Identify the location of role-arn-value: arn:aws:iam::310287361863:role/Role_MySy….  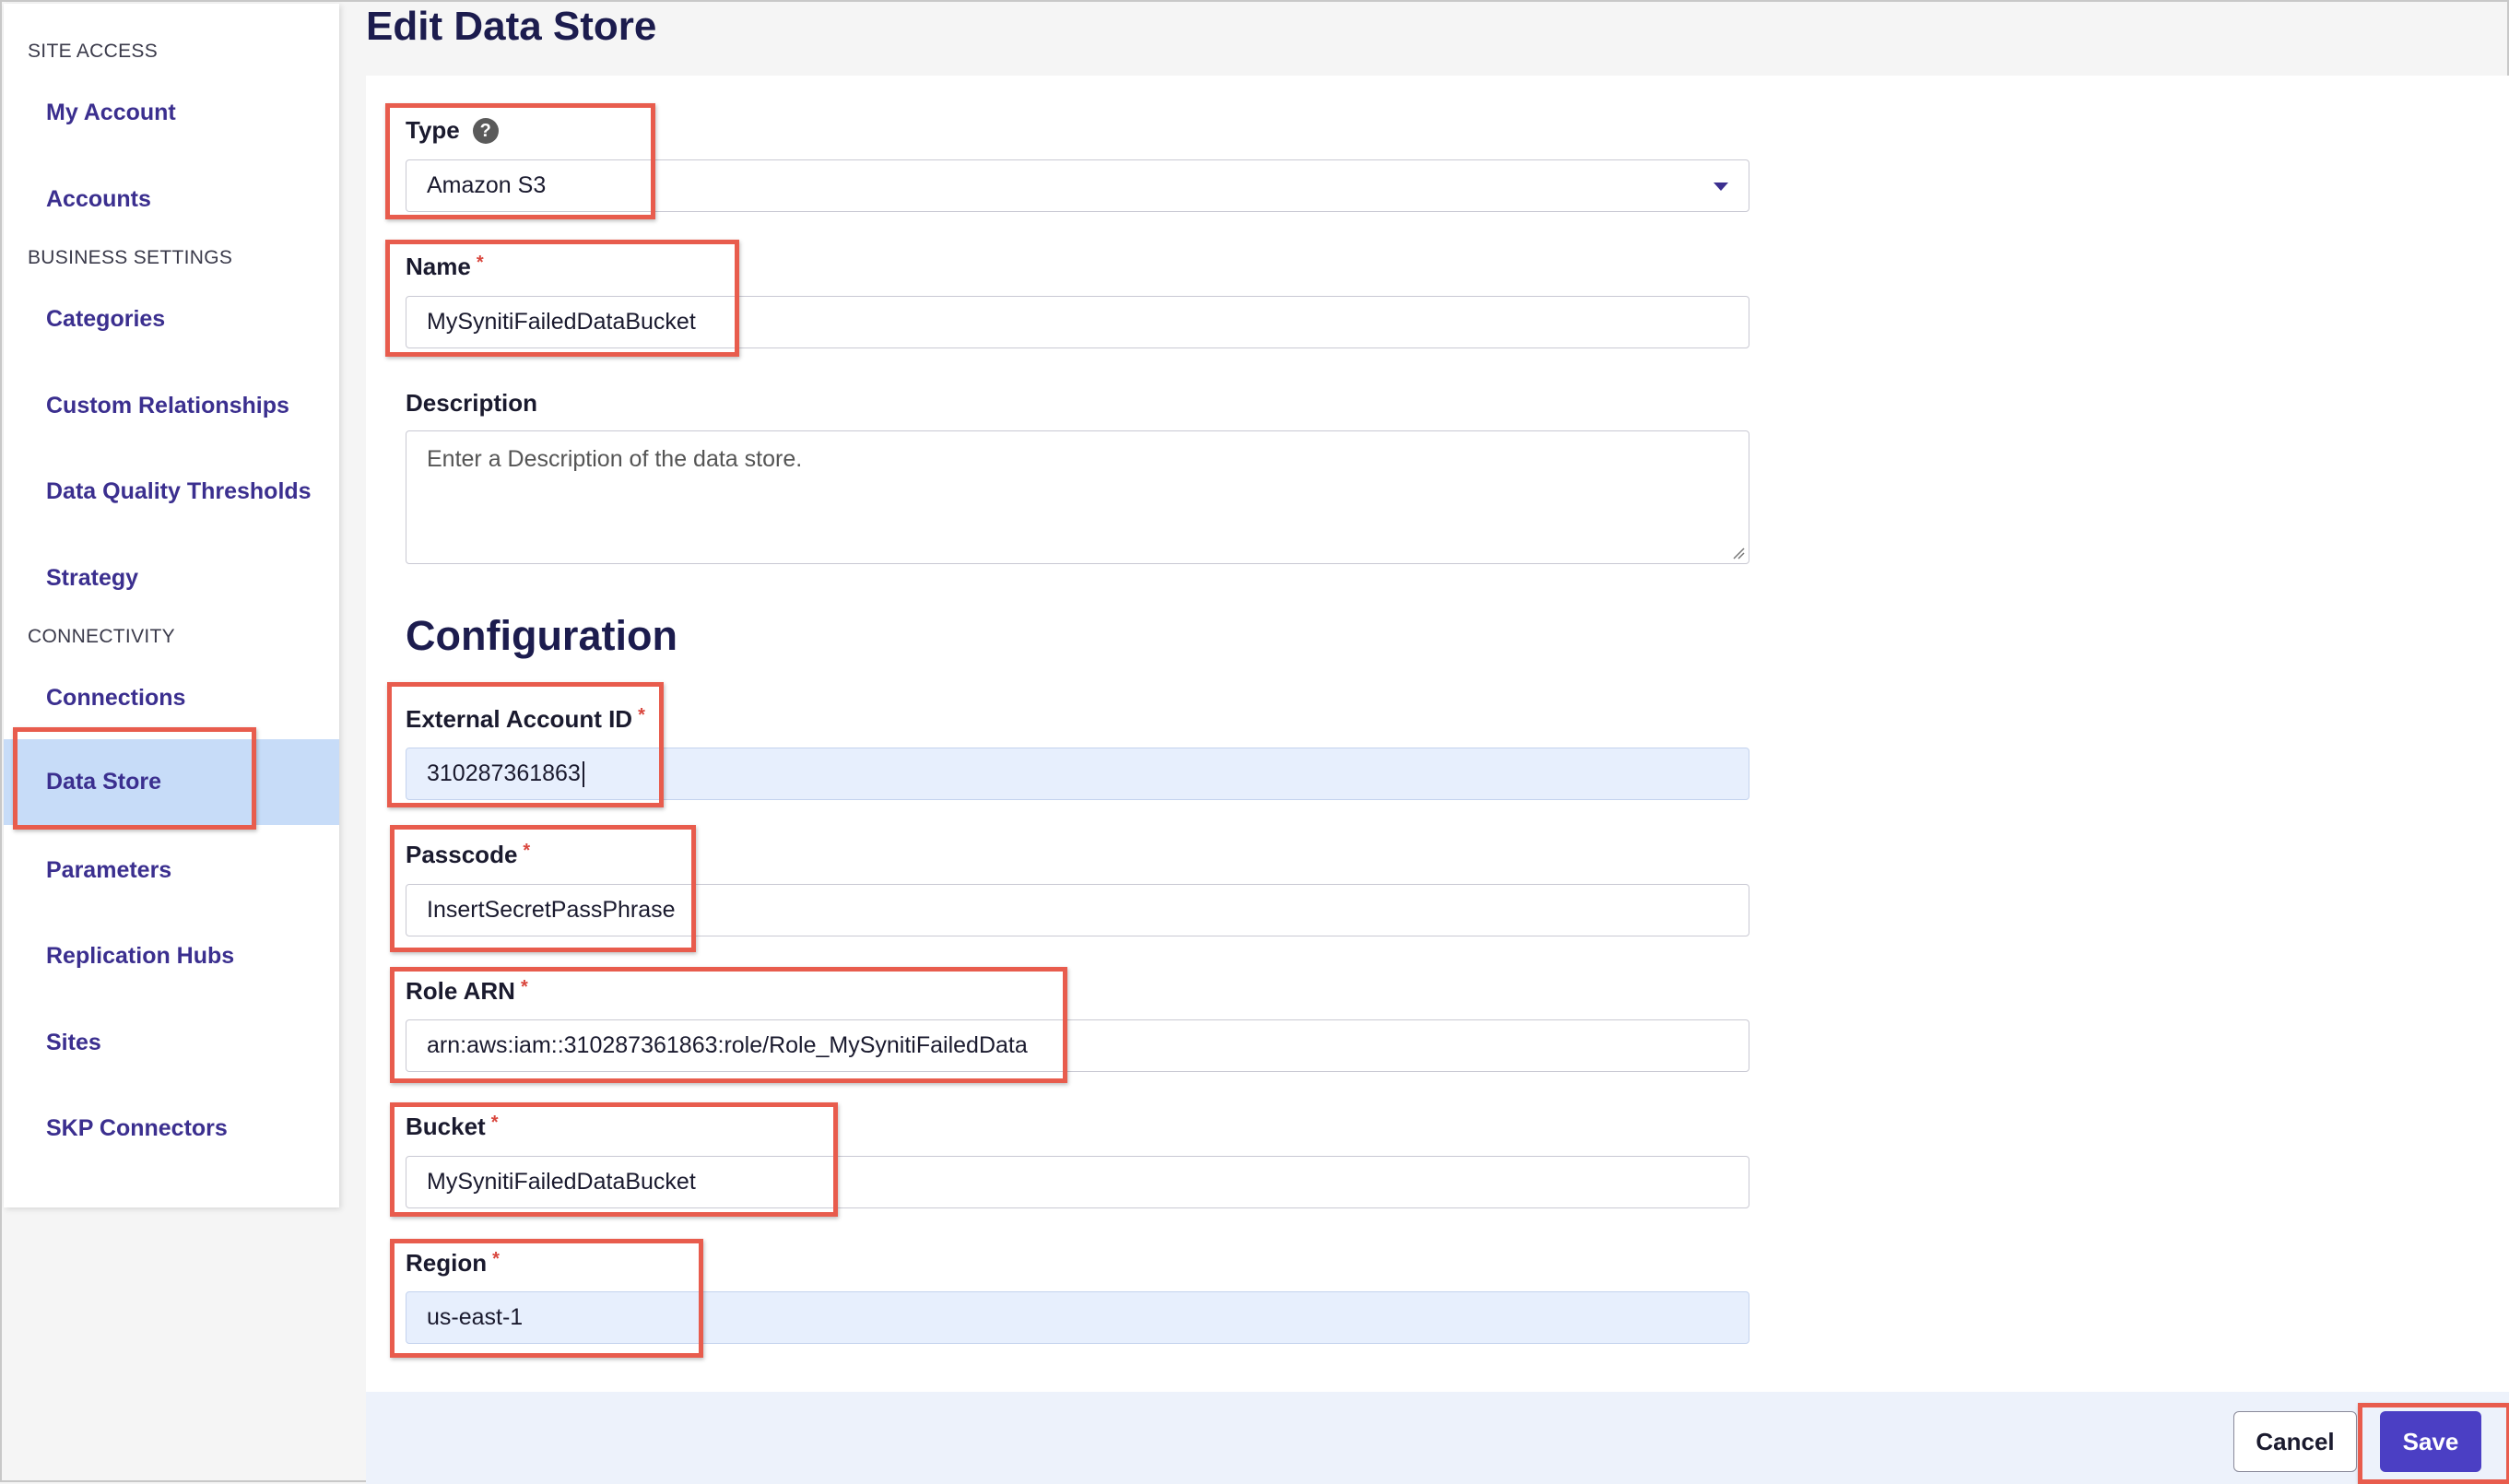
(727, 1045).